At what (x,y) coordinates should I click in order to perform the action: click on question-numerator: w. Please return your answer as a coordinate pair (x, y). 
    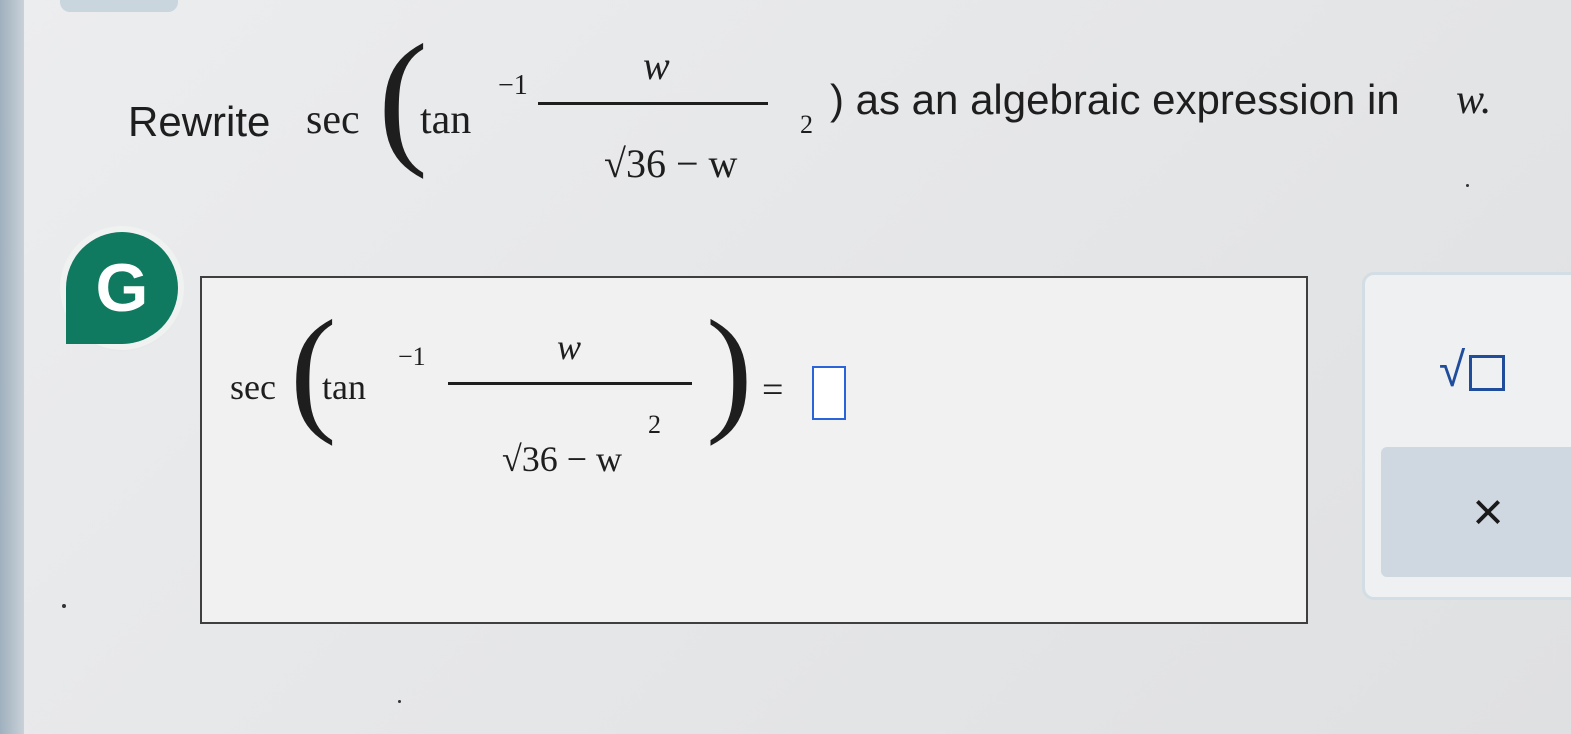
    Looking at the image, I should click on (656, 65).